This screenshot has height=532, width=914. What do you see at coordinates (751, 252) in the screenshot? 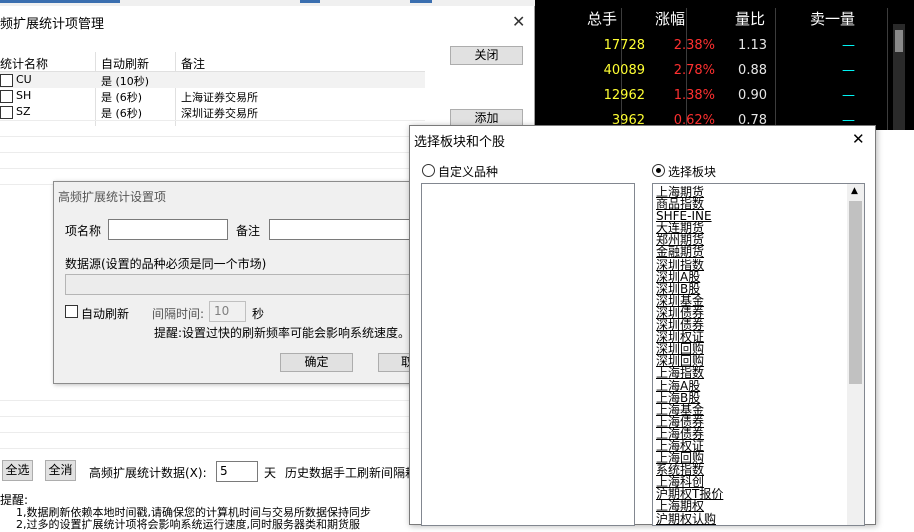
I see `plate-list-item: 金融期货` at bounding box center [751, 252].